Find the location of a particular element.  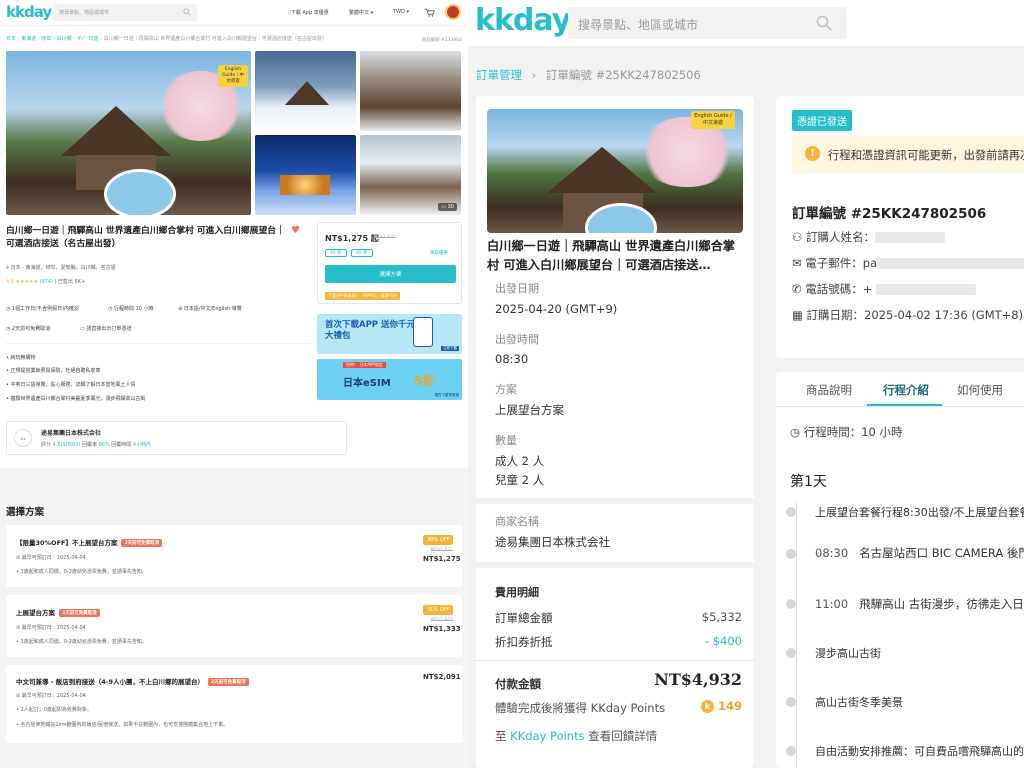

pin-icon: ⌾ is located at coordinates (8, 268).